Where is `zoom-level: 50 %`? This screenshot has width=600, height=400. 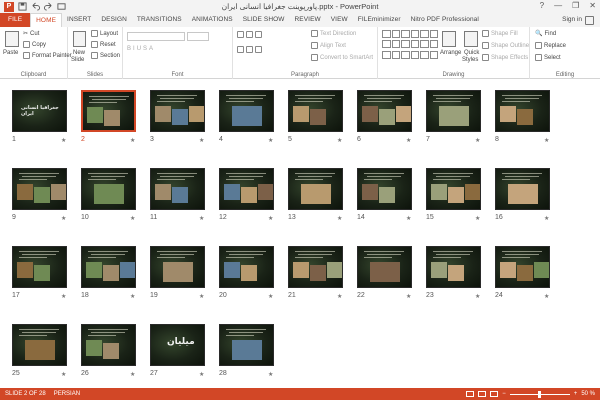
zoom-level: 50 % is located at coordinates (588, 394).